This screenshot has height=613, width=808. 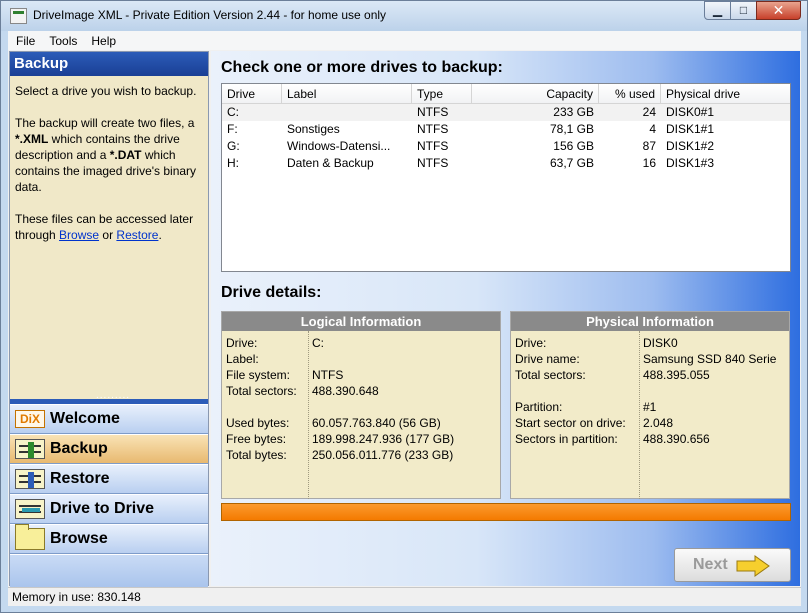 I want to click on progress-bar, so click(x=506, y=512).